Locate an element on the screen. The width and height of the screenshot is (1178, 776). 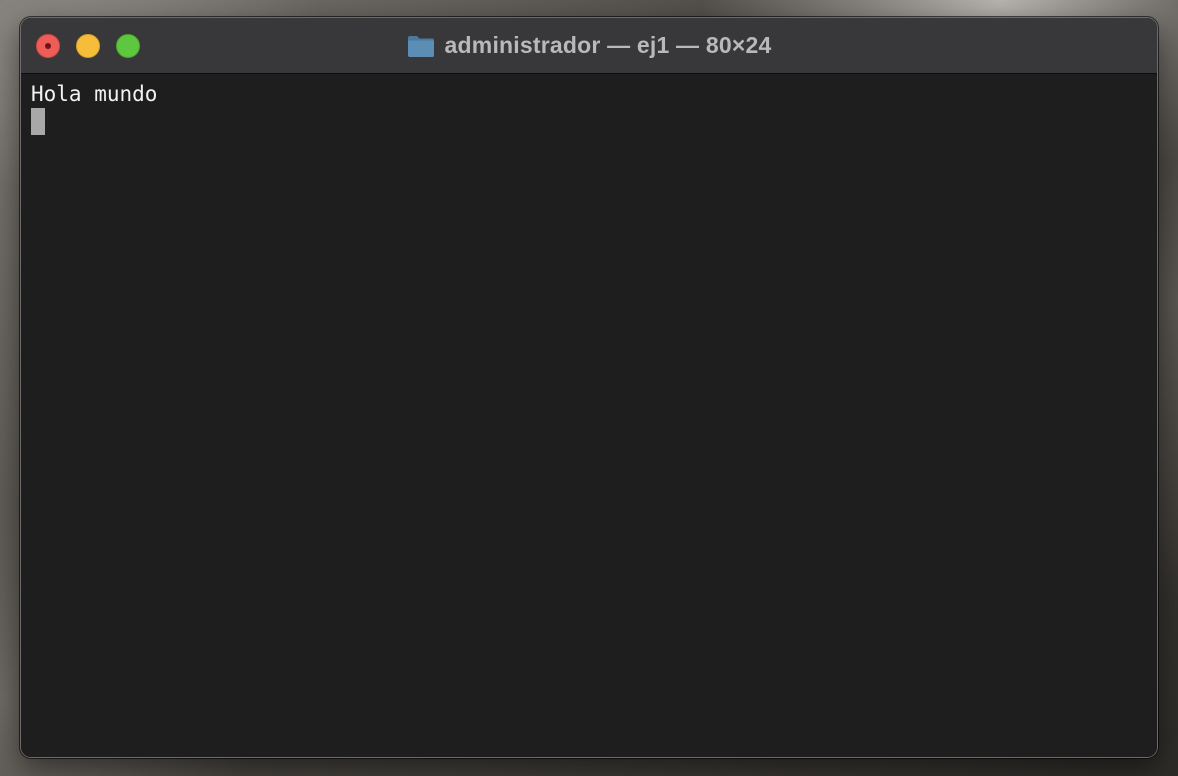
cursor-line is located at coordinates (589, 123).